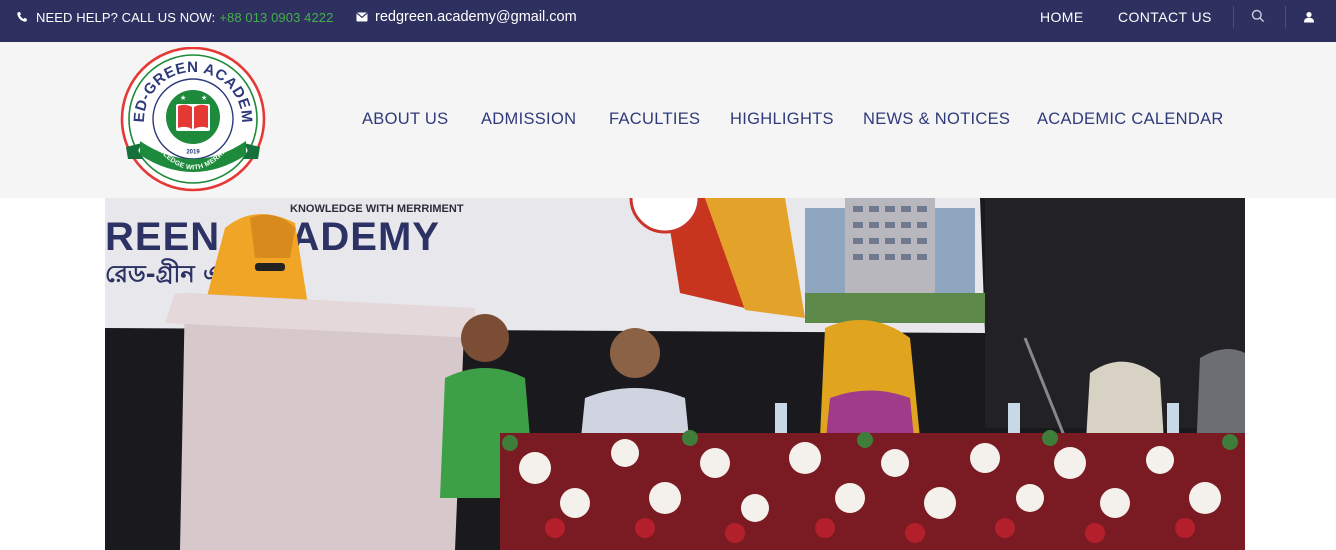 Image resolution: width=1336 pixels, height=550 pixels. Describe the element at coordinates (1309, 16) in the screenshot. I see `user-icon` at that location.